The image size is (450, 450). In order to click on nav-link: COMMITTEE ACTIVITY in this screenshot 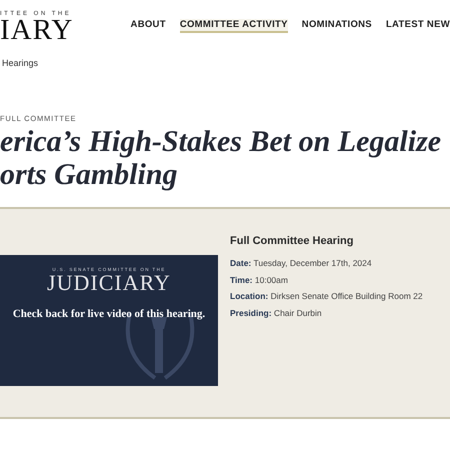, I will do `click(234, 26)`.